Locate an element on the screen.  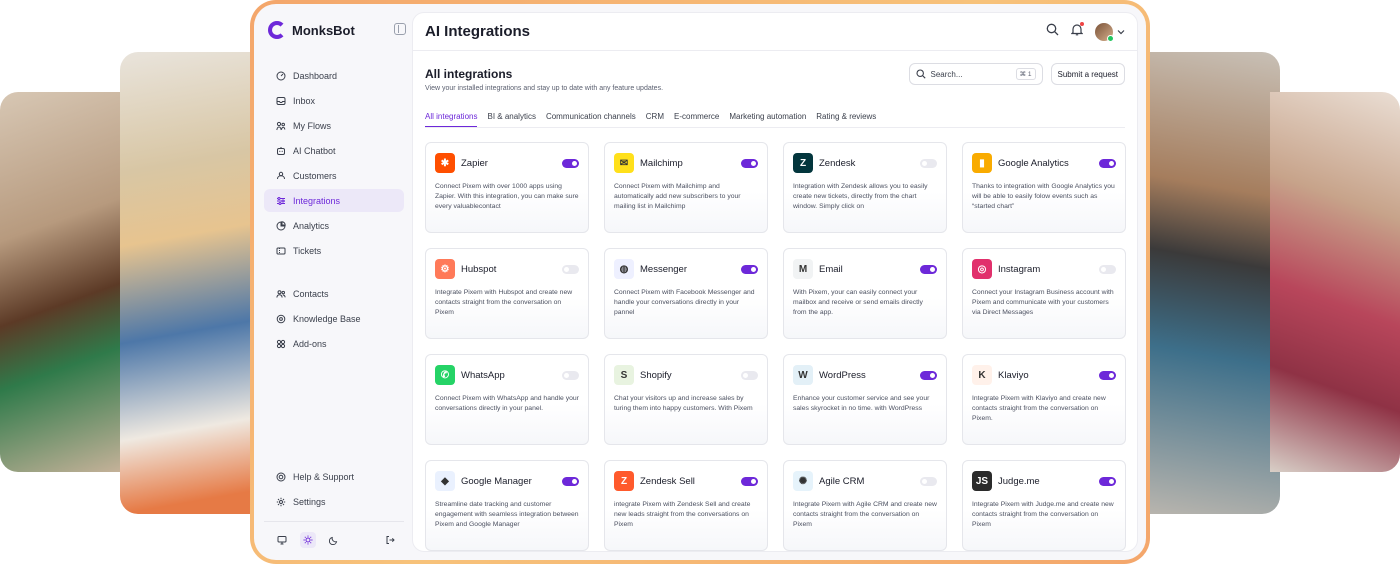
contacts-icon is located at coordinates (281, 294).